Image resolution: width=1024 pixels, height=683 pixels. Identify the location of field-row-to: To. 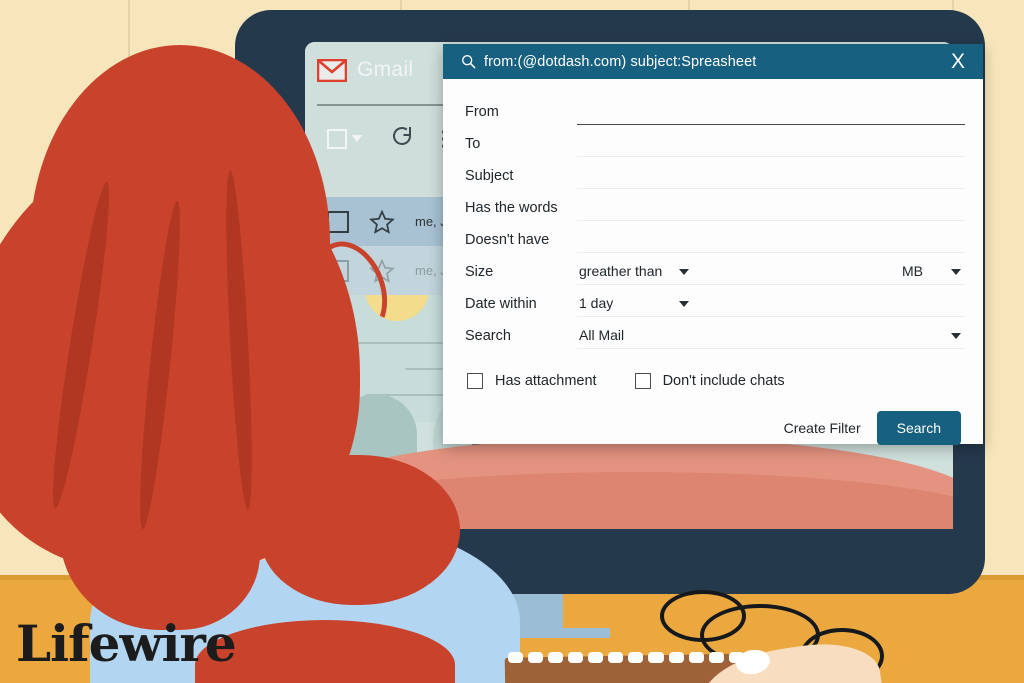
(715, 141).